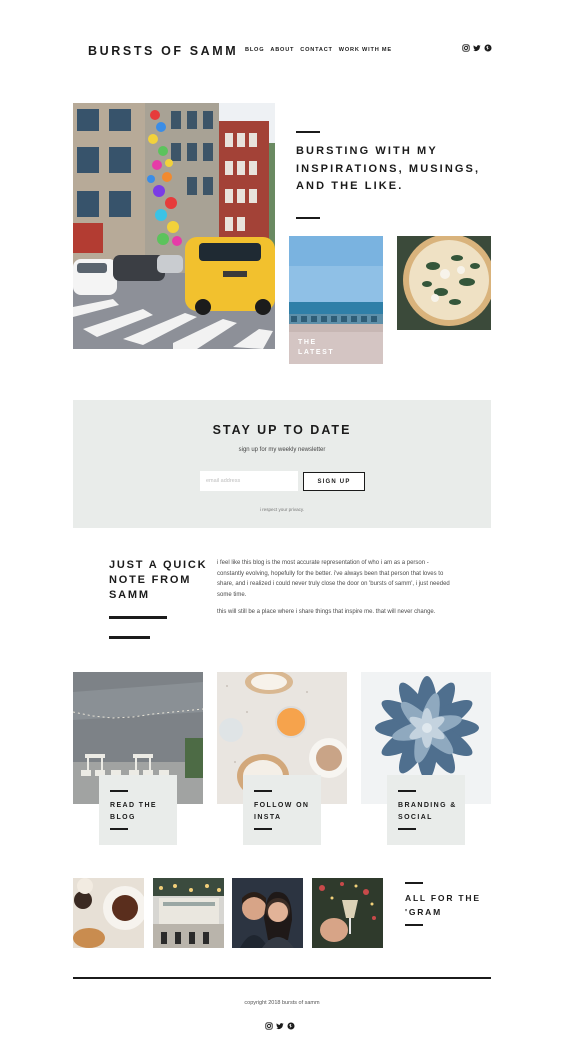 The height and width of the screenshot is (1048, 564). What do you see at coordinates (415, 817) in the screenshot?
I see `tile-label-line: SOCIAL` at bounding box center [415, 817].